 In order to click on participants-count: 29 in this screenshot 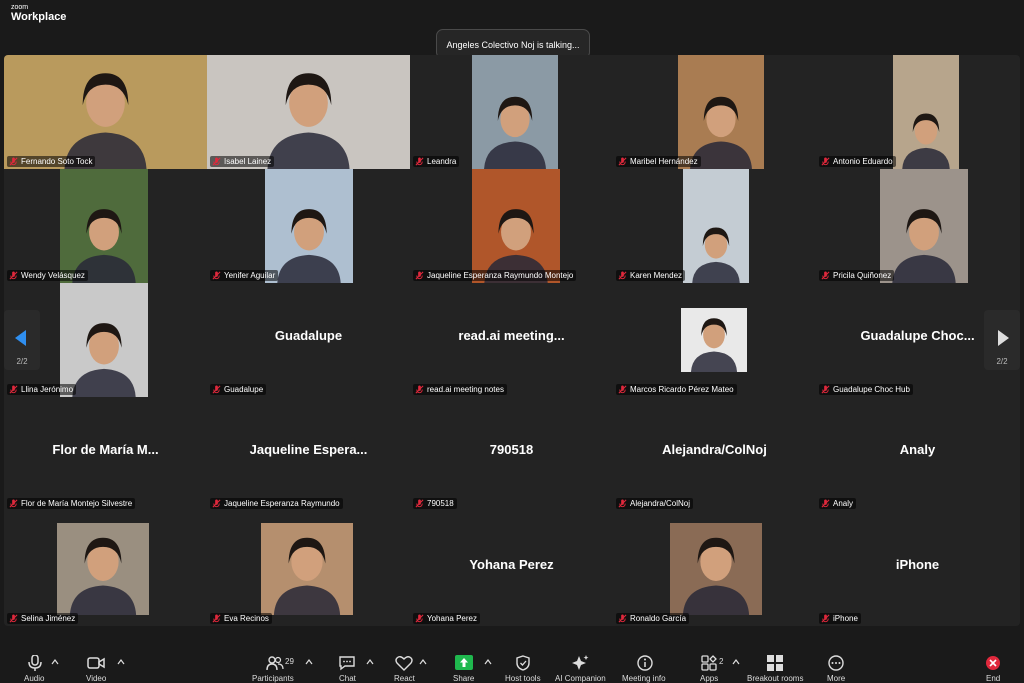, I will do `click(289, 661)`.